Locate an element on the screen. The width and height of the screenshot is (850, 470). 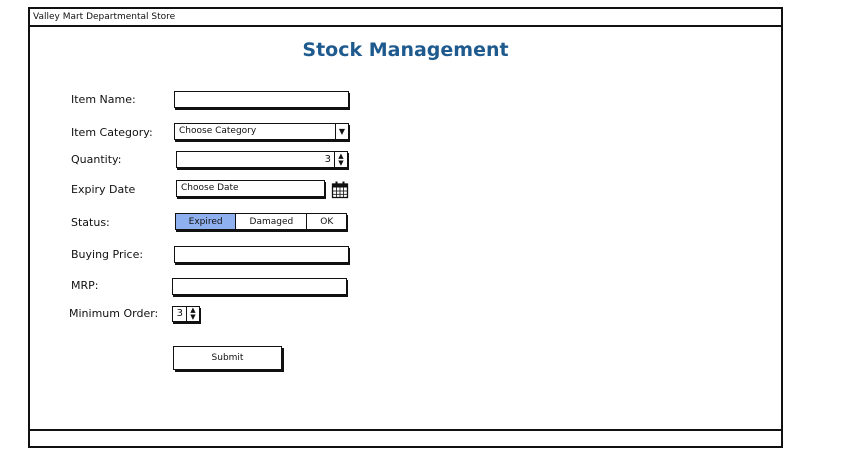
quantity-label: Quantity: is located at coordinates (96, 159).